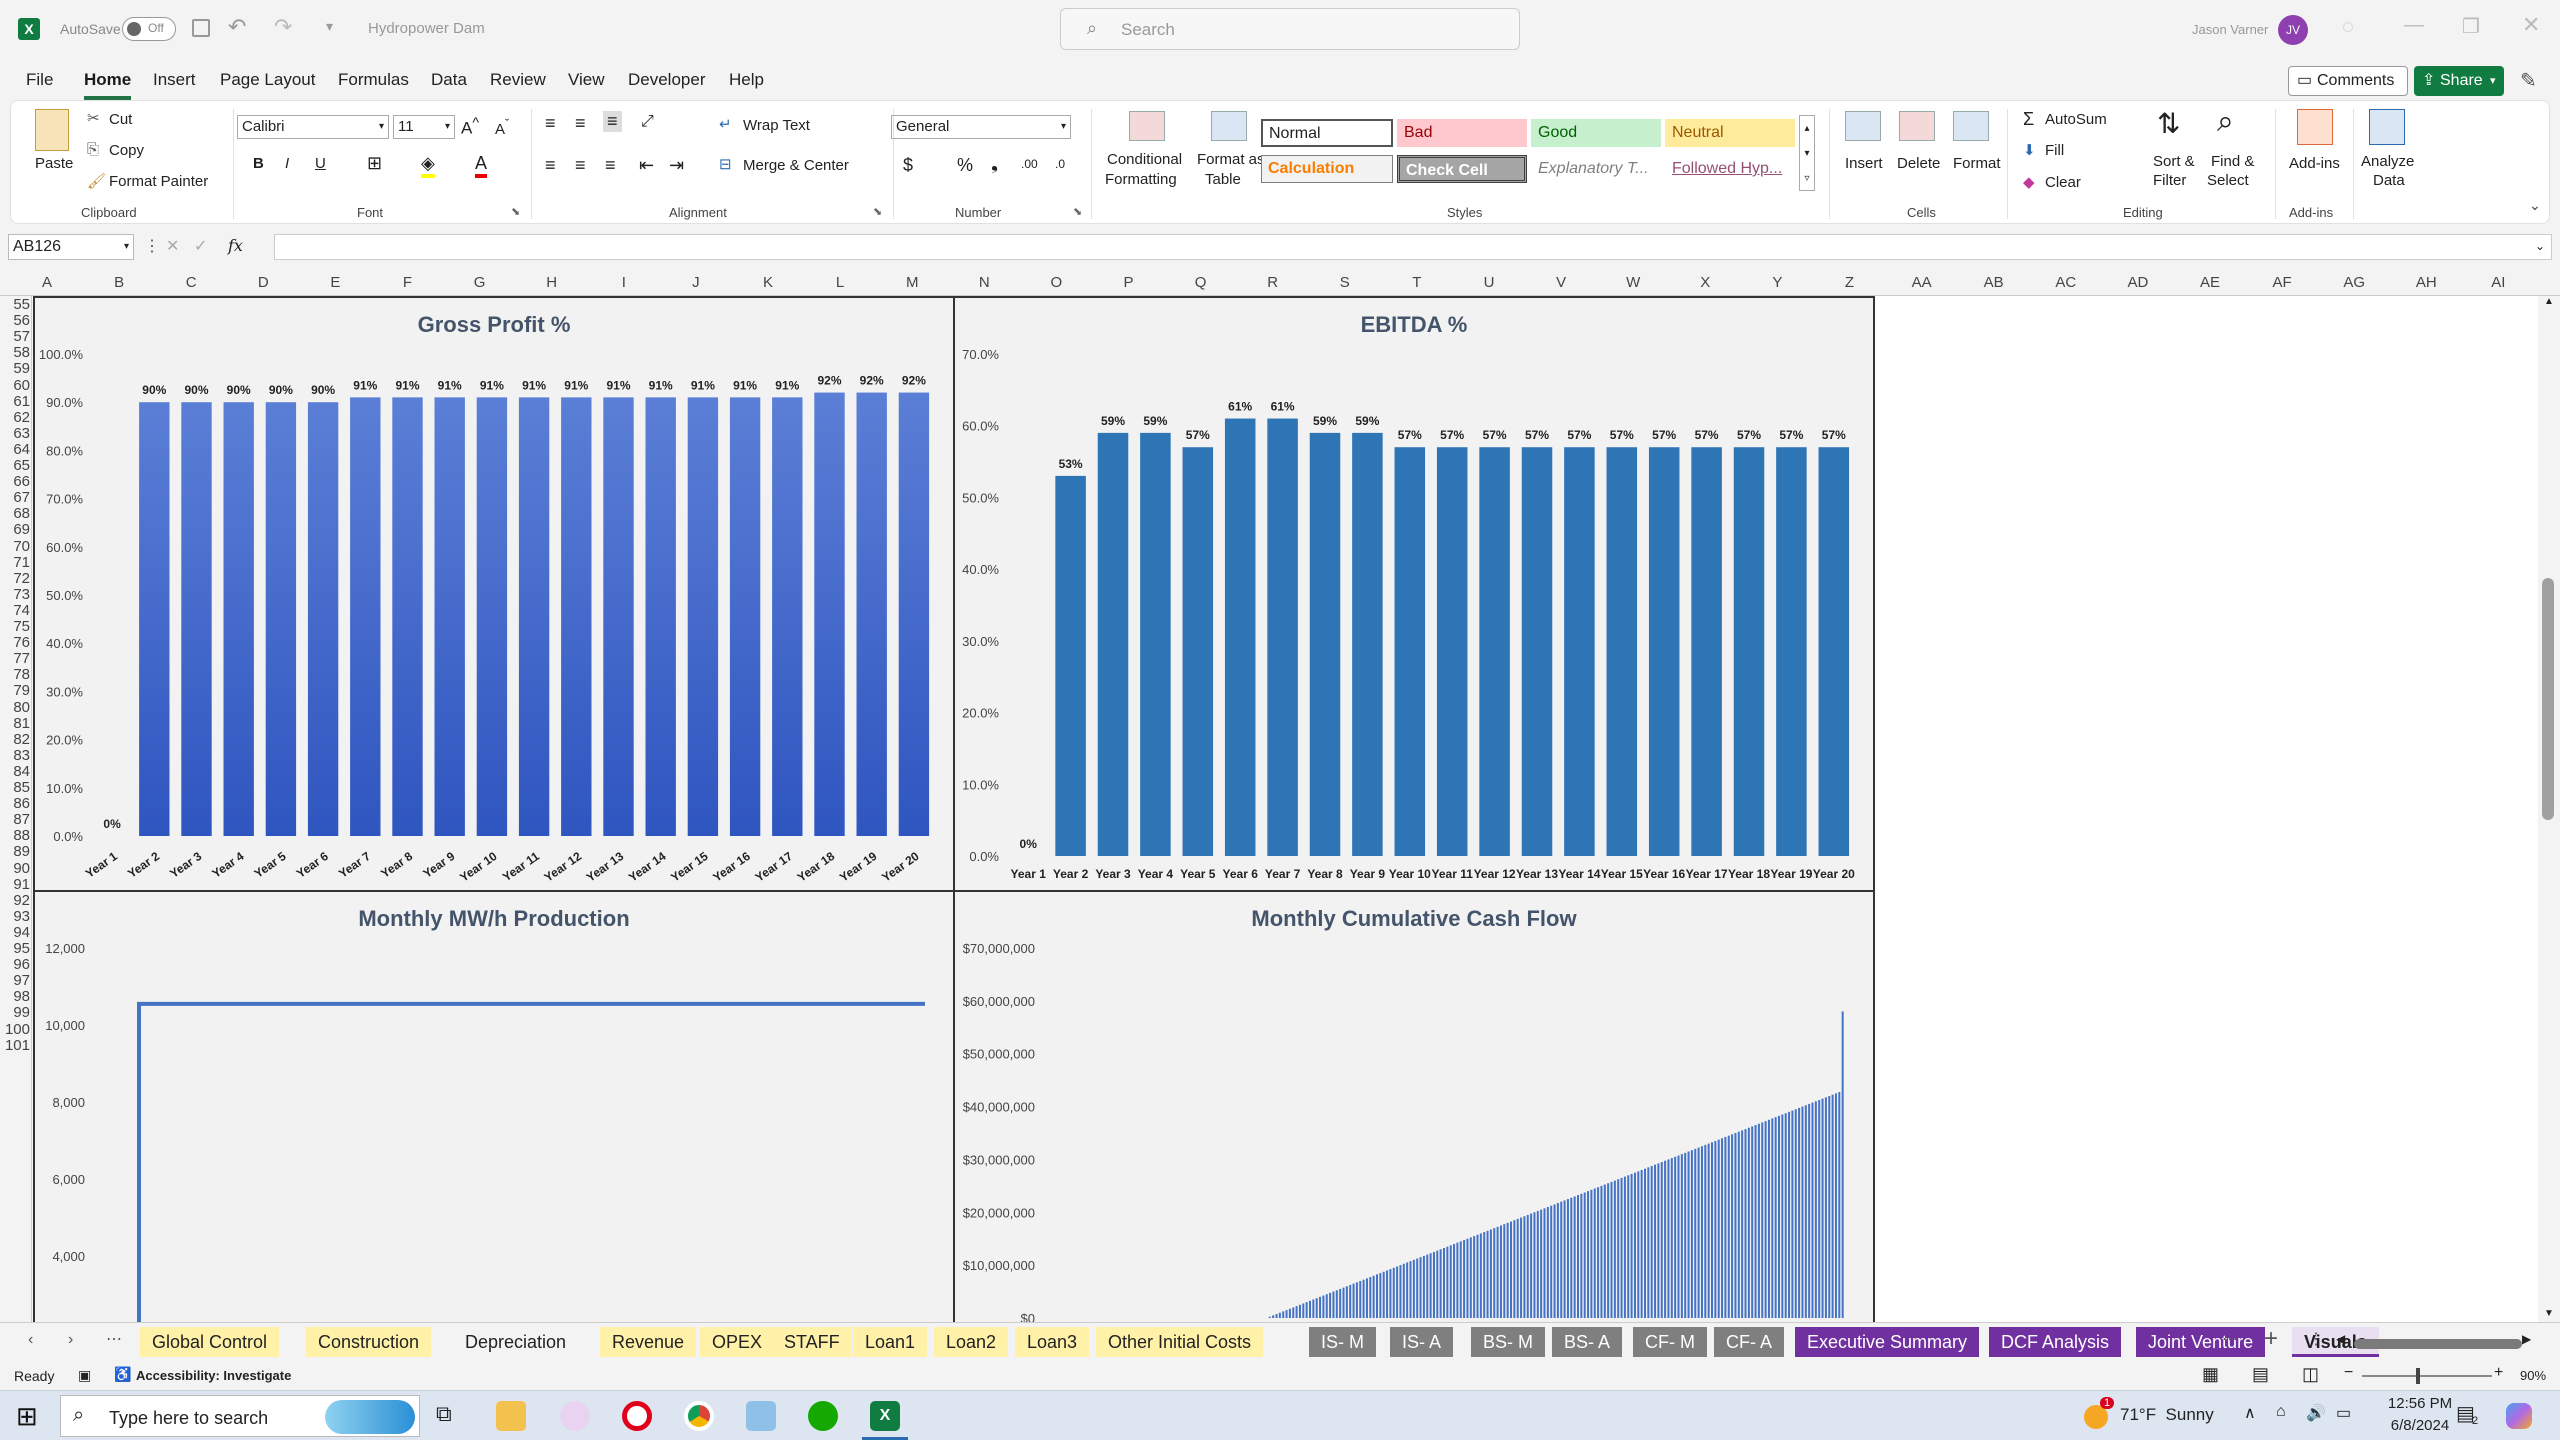  Describe the element at coordinates (15, 465) in the screenshot. I see `row-header: 65` at that location.